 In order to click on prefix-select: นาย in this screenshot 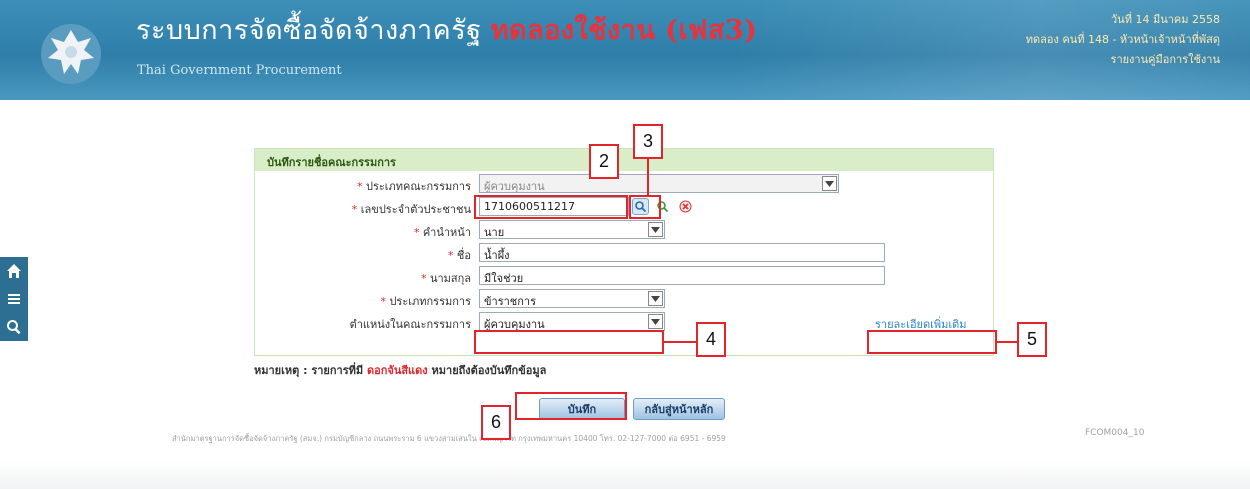, I will do `click(572, 229)`.